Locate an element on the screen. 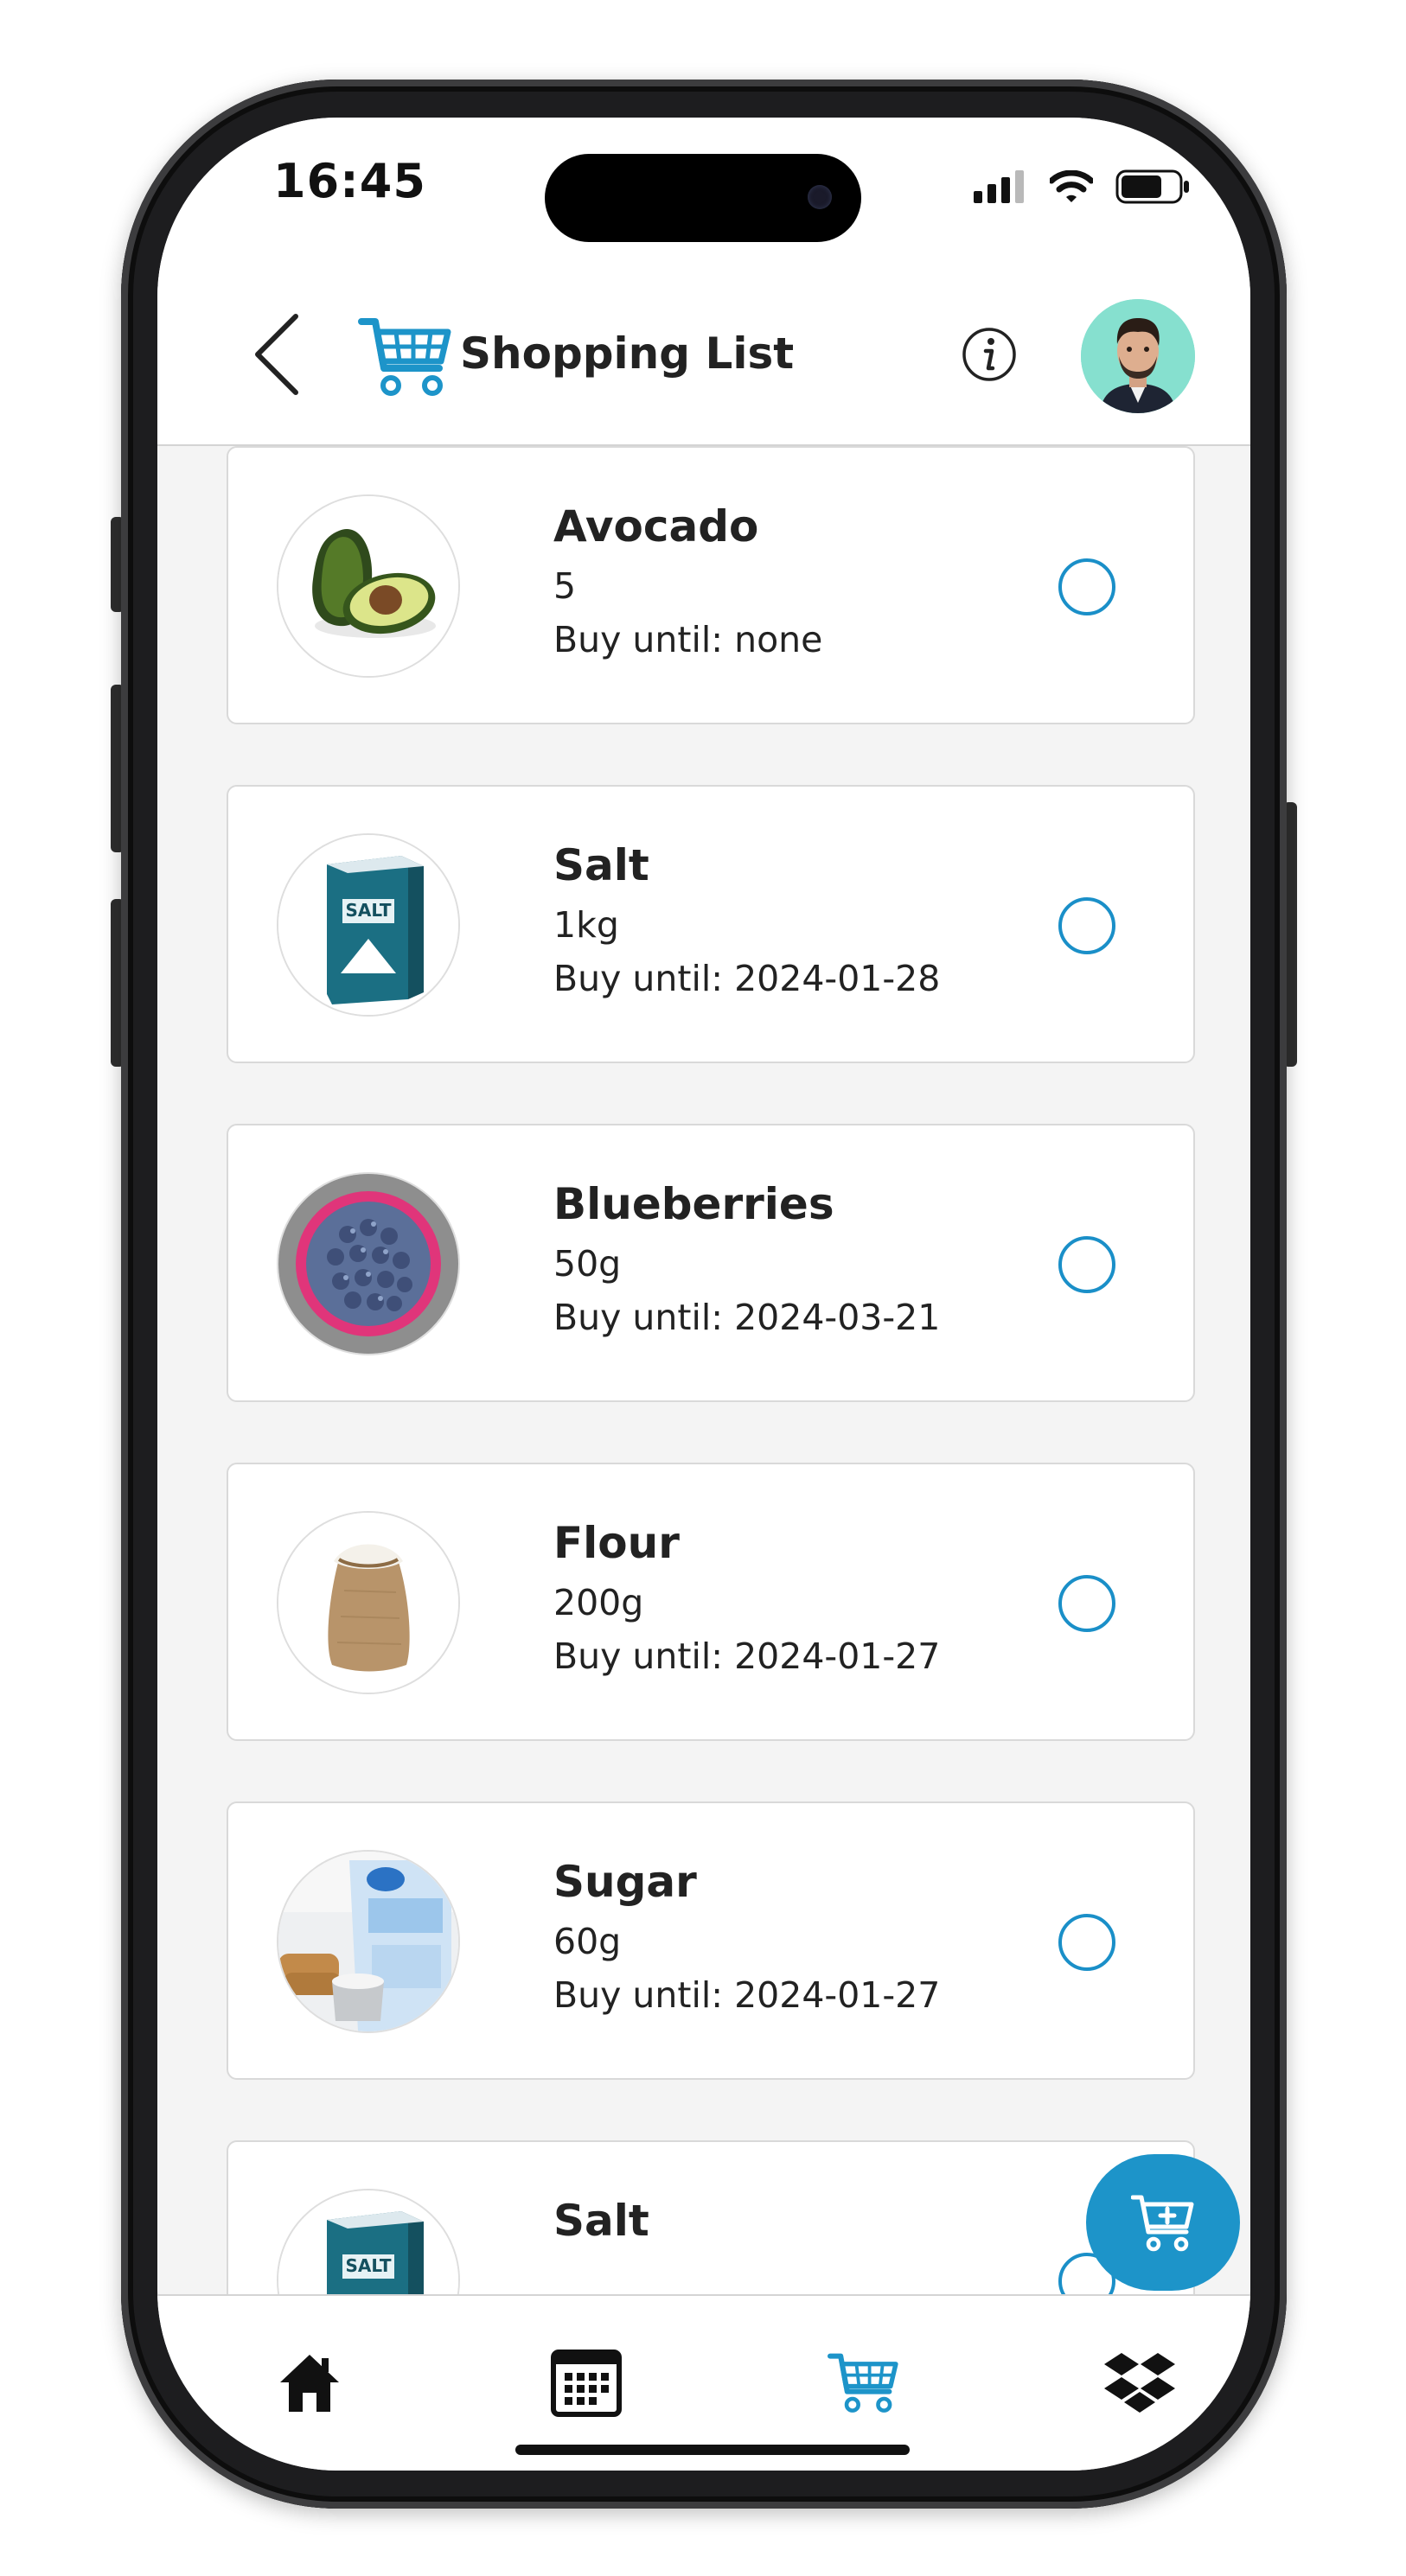  status-icons is located at coordinates (1082, 186).